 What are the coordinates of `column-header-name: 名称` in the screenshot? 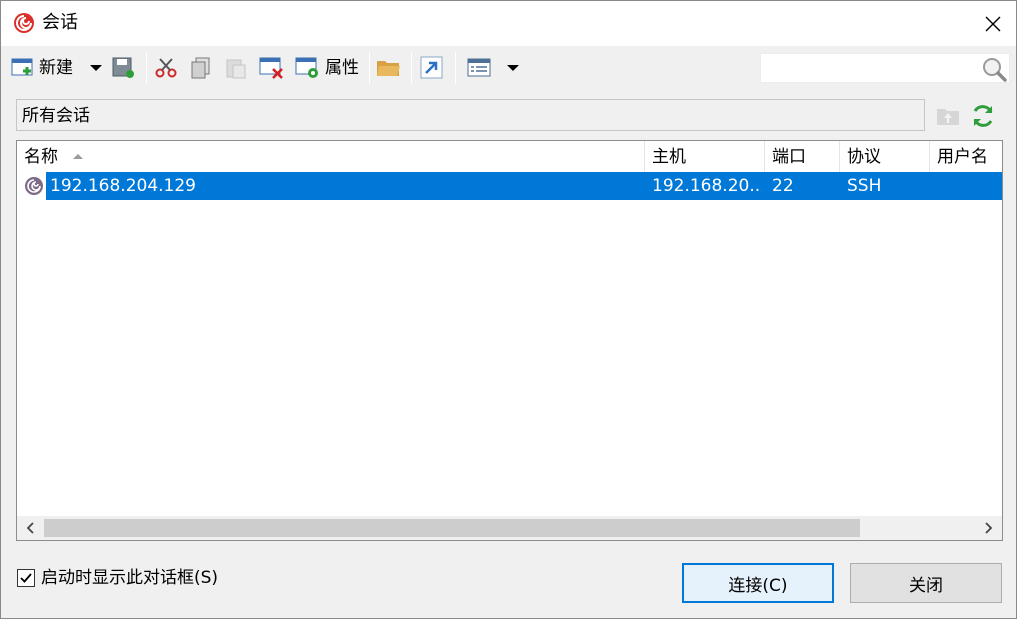 It's located at (331, 156).